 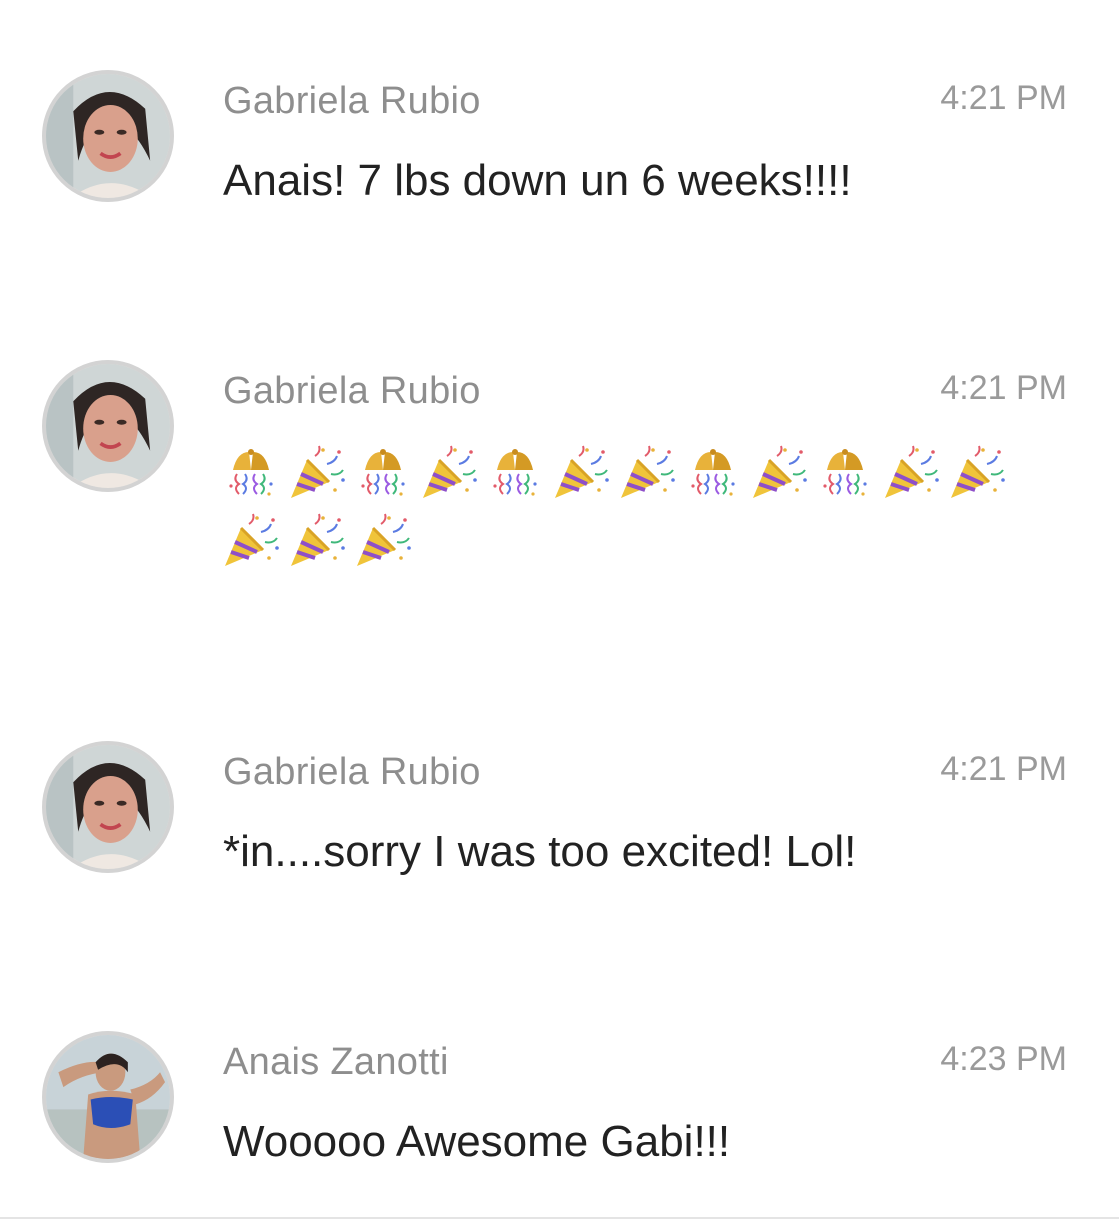 What do you see at coordinates (336, 1062) in the screenshot?
I see `sender-name: Anais Zanotti` at bounding box center [336, 1062].